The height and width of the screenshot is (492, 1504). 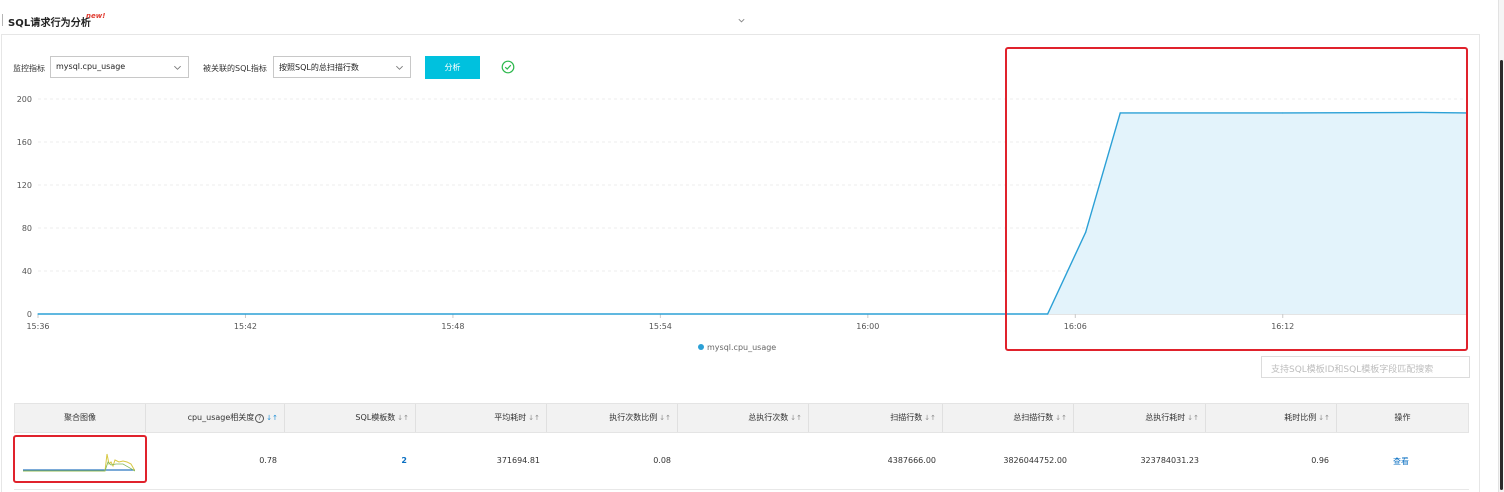 What do you see at coordinates (1300, 417) in the screenshot?
I see `col-label: 耗时比例` at bounding box center [1300, 417].